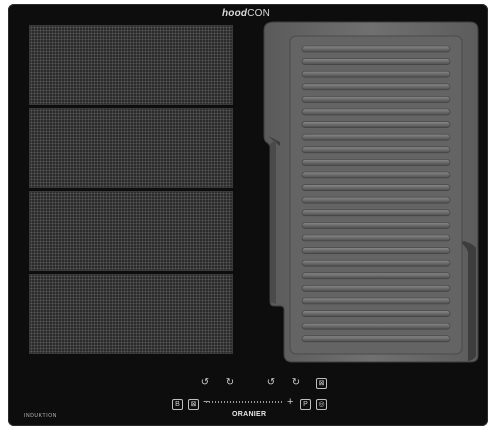 Image resolution: width=496 pixels, height=432 pixels. What do you see at coordinates (305, 404) in the screenshot?
I see `boost-button: P` at bounding box center [305, 404].